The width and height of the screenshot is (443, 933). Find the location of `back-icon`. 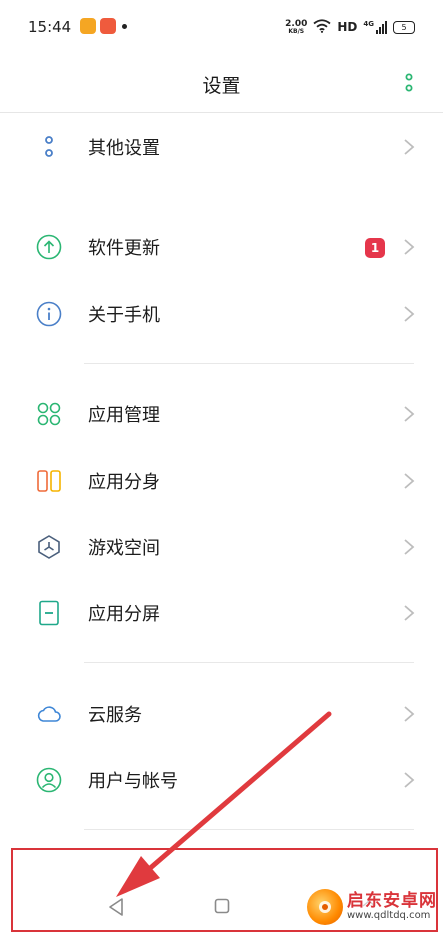

back-icon is located at coordinates (116, 907).